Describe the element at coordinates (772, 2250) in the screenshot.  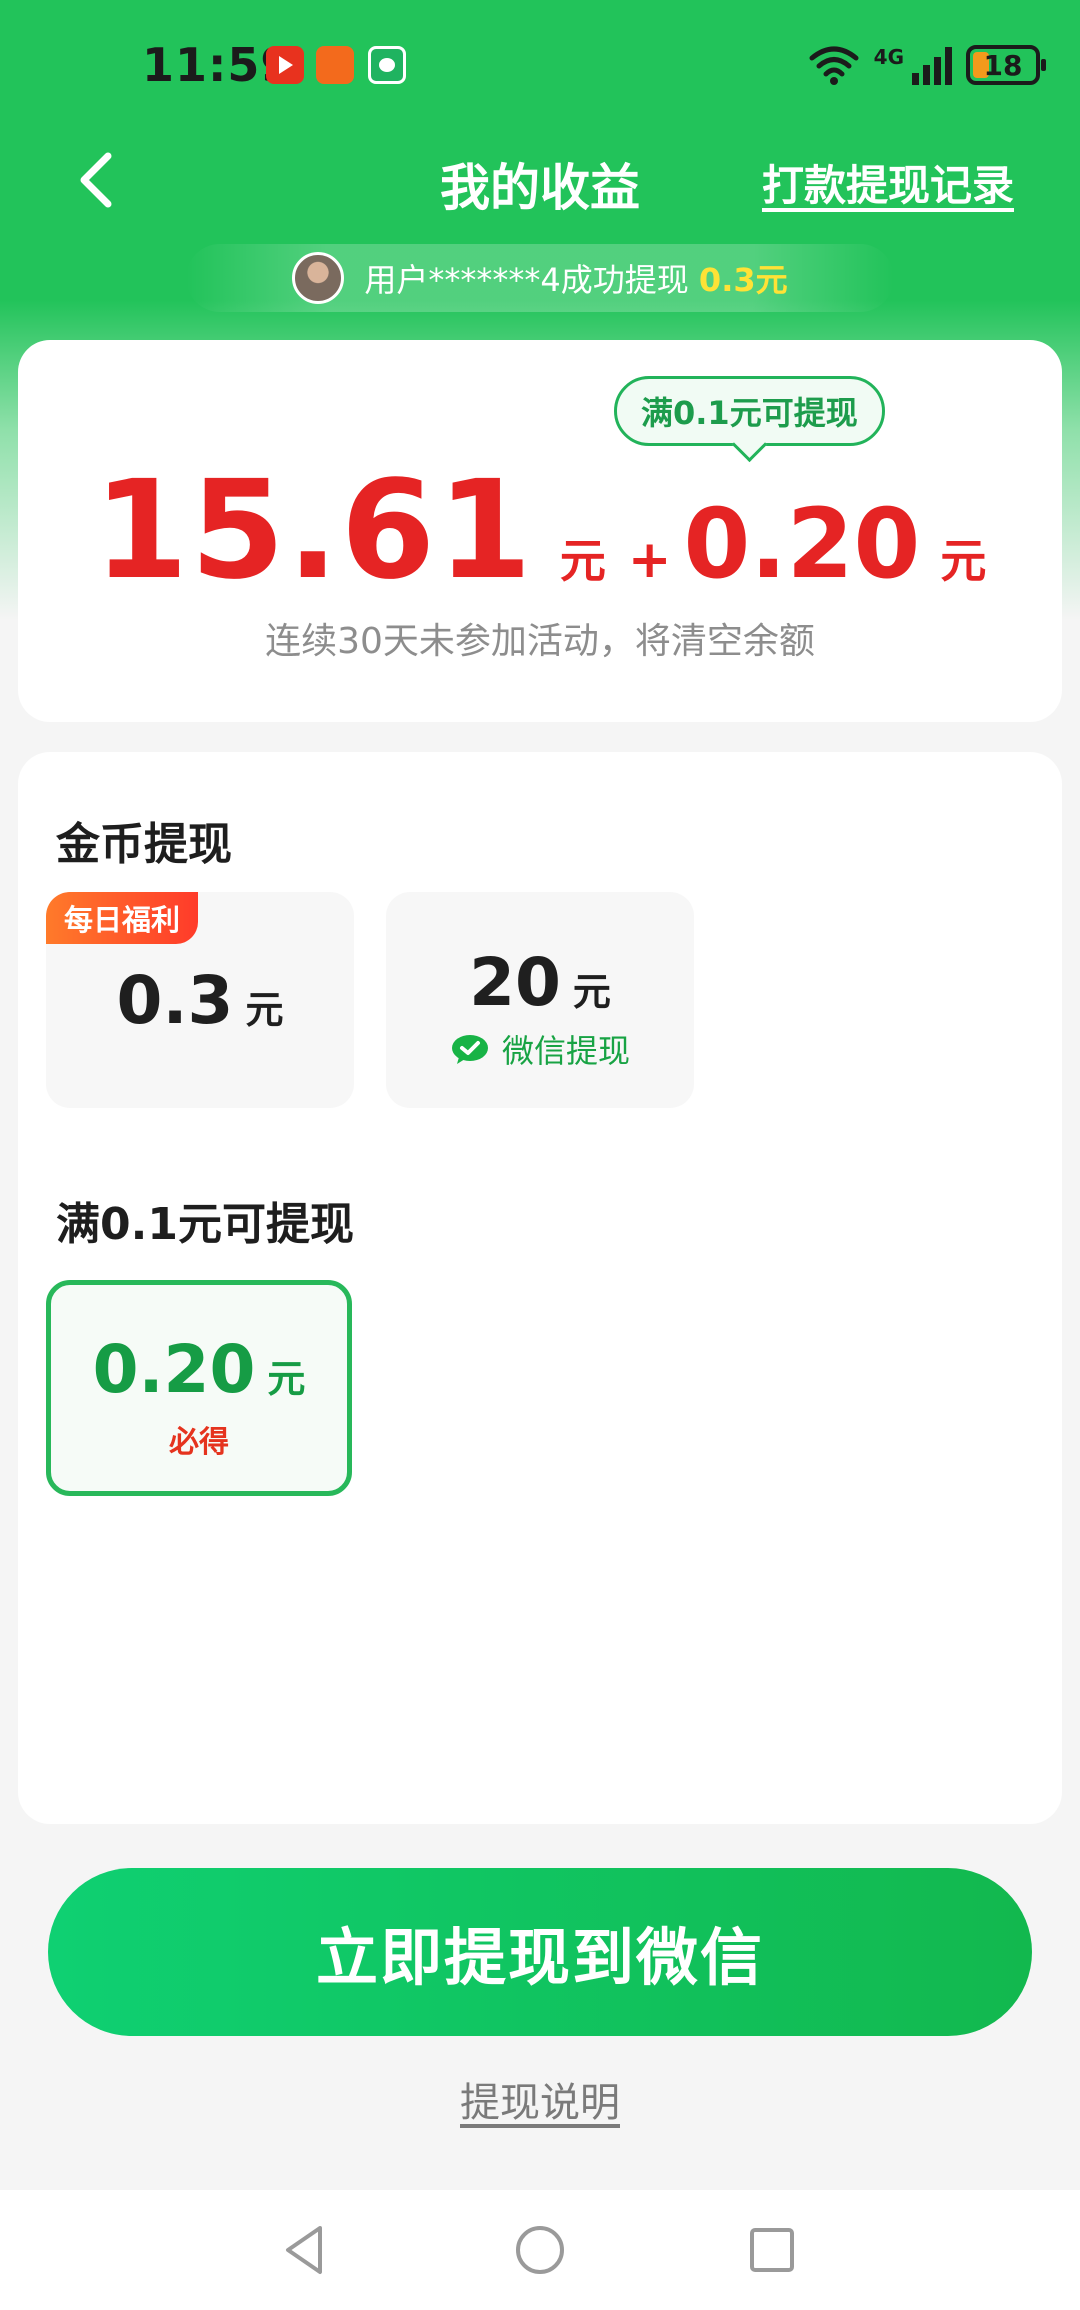
I see `nav-recent-apps-icon` at that location.